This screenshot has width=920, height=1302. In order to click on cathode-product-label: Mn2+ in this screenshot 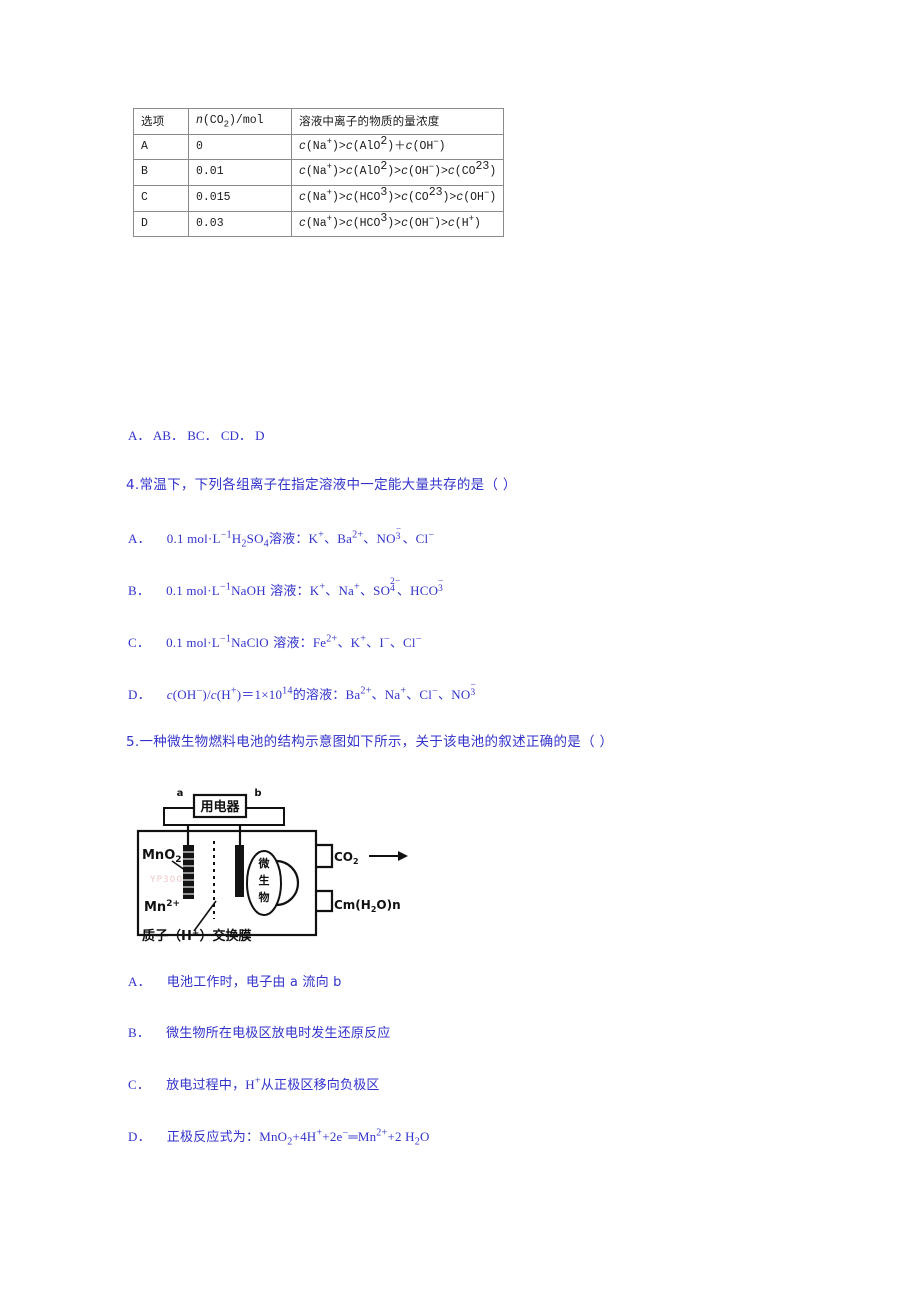, I will do `click(162, 907)`.